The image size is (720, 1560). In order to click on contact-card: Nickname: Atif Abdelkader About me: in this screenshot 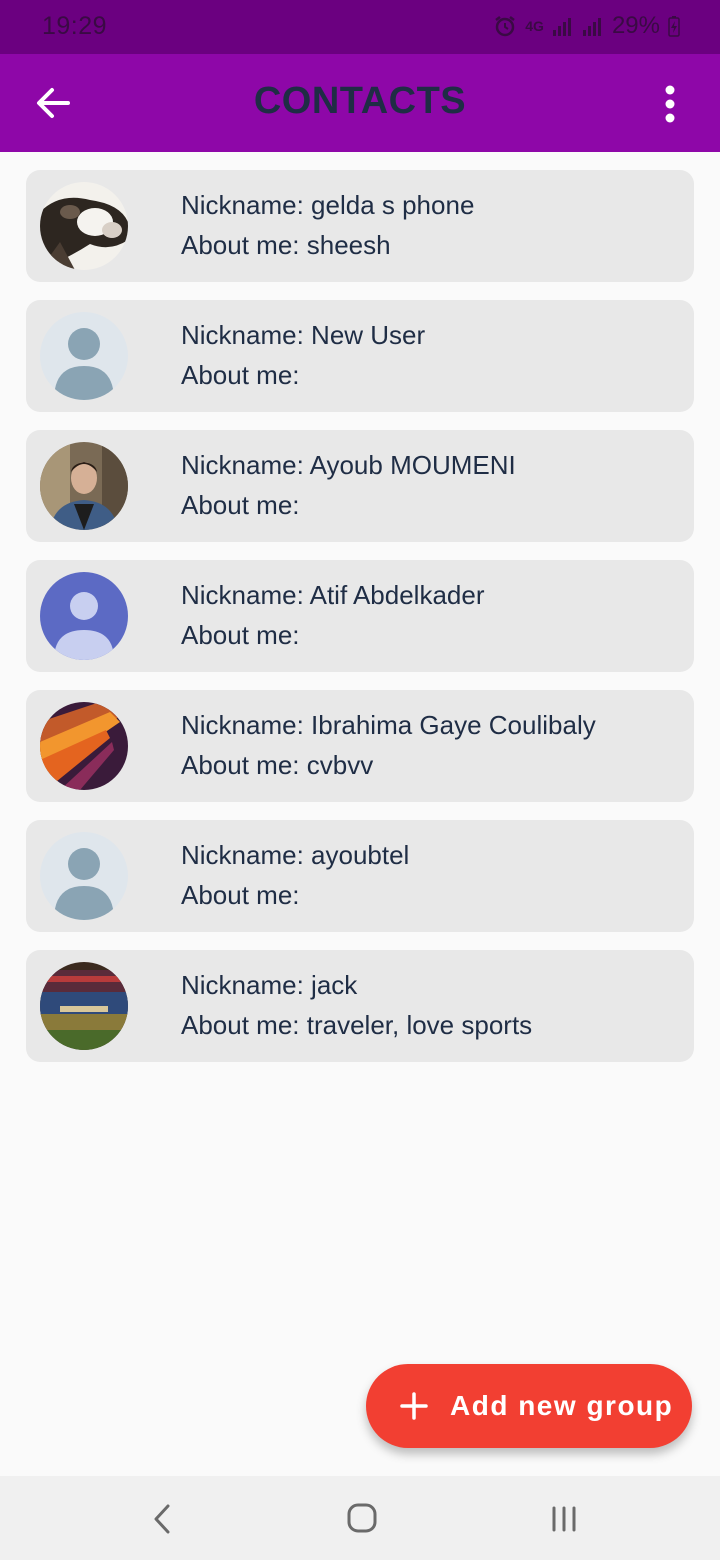, I will do `click(360, 616)`.